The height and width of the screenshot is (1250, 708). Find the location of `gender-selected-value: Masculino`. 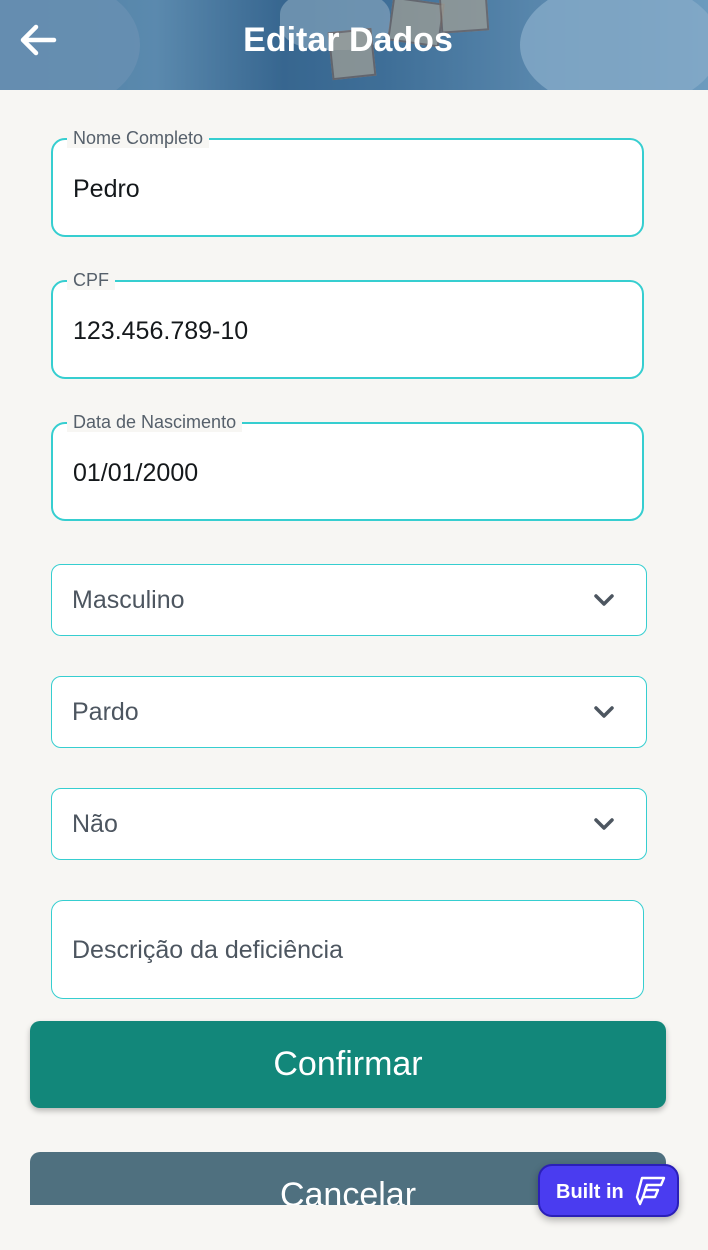

gender-selected-value: Masculino is located at coordinates (128, 600).